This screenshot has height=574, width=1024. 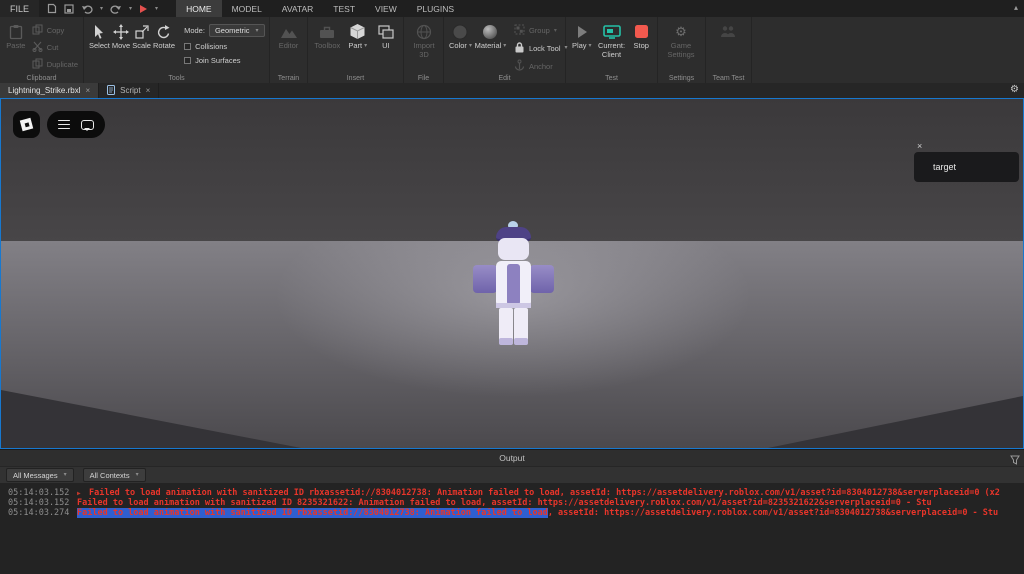 What do you see at coordinates (386, 8) in the screenshot?
I see `tab-view: VIEW` at bounding box center [386, 8].